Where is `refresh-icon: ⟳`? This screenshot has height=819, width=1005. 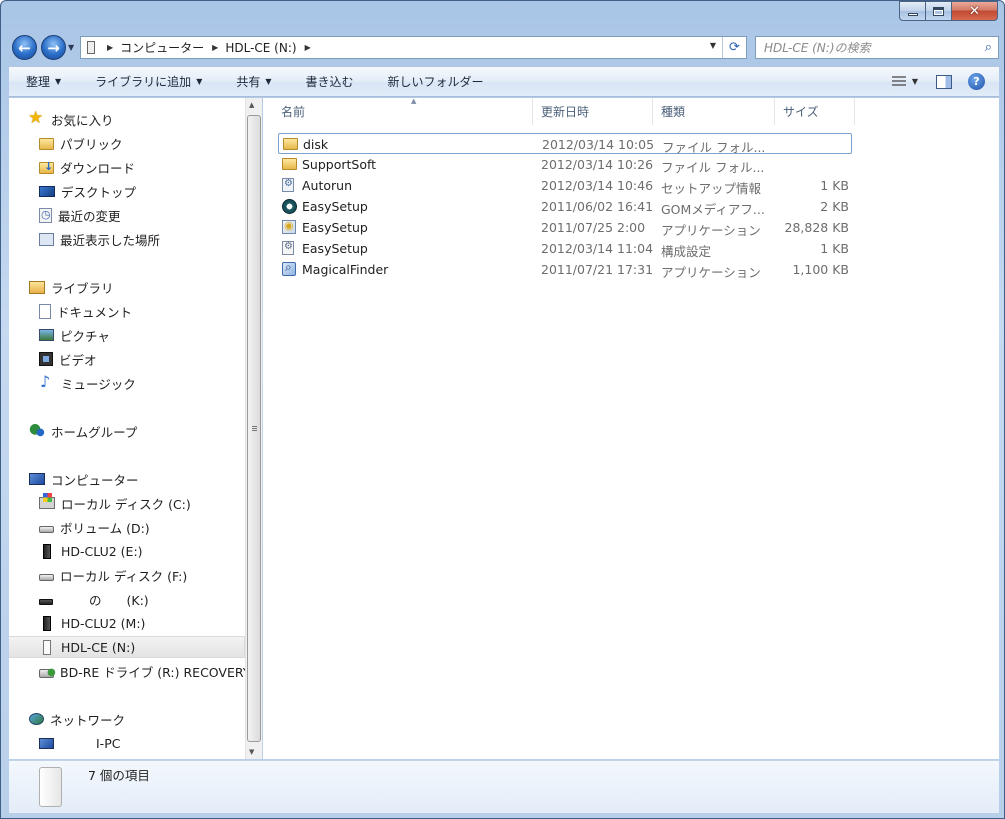 refresh-icon: ⟳ is located at coordinates (734, 47).